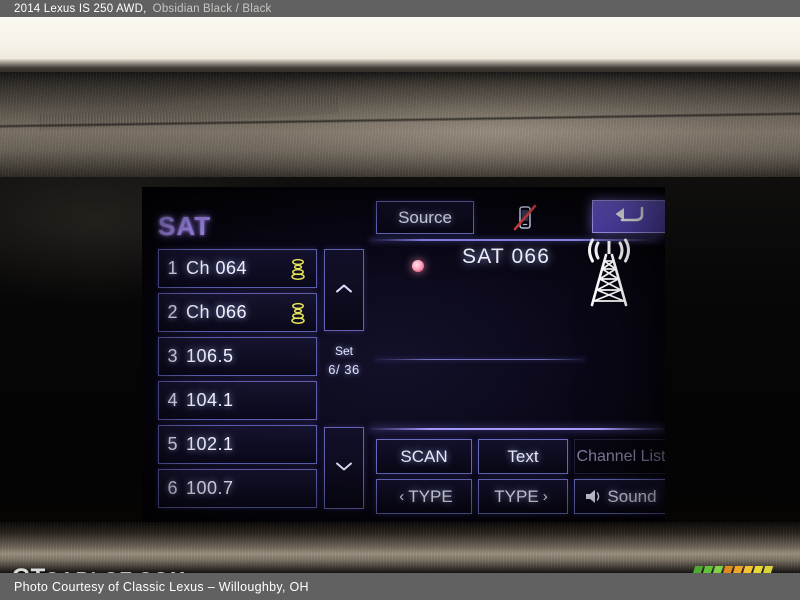 The width and height of the screenshot is (800, 600). Describe the element at coordinates (237, 488) in the screenshot. I see `preset-row: 6 100.7` at that location.